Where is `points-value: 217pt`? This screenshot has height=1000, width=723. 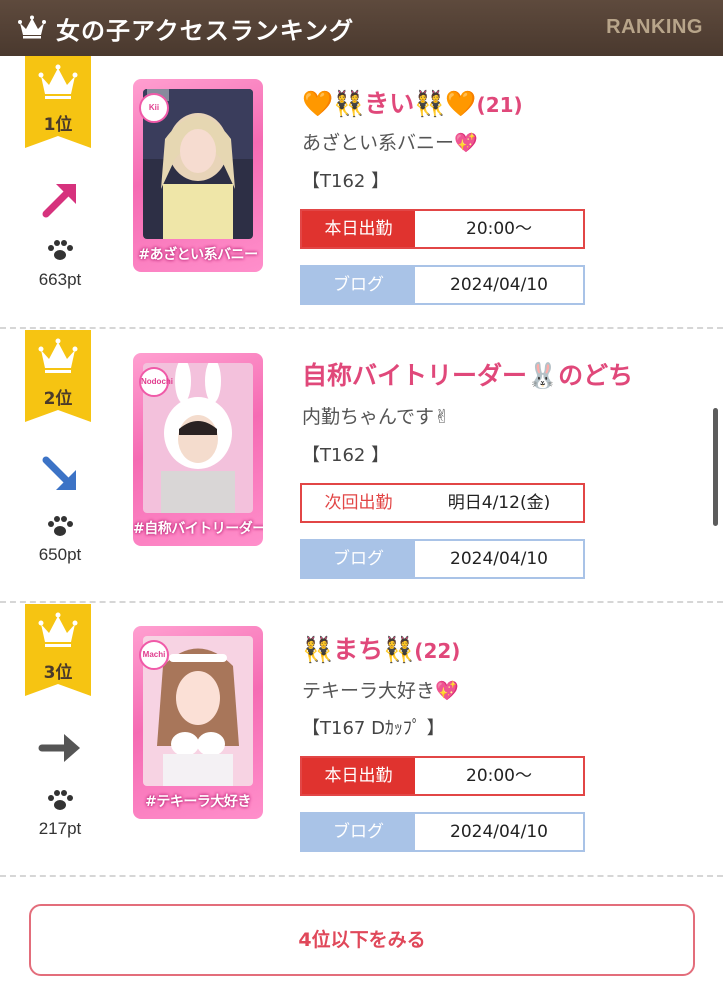
points-value: 217pt is located at coordinates (60, 828).